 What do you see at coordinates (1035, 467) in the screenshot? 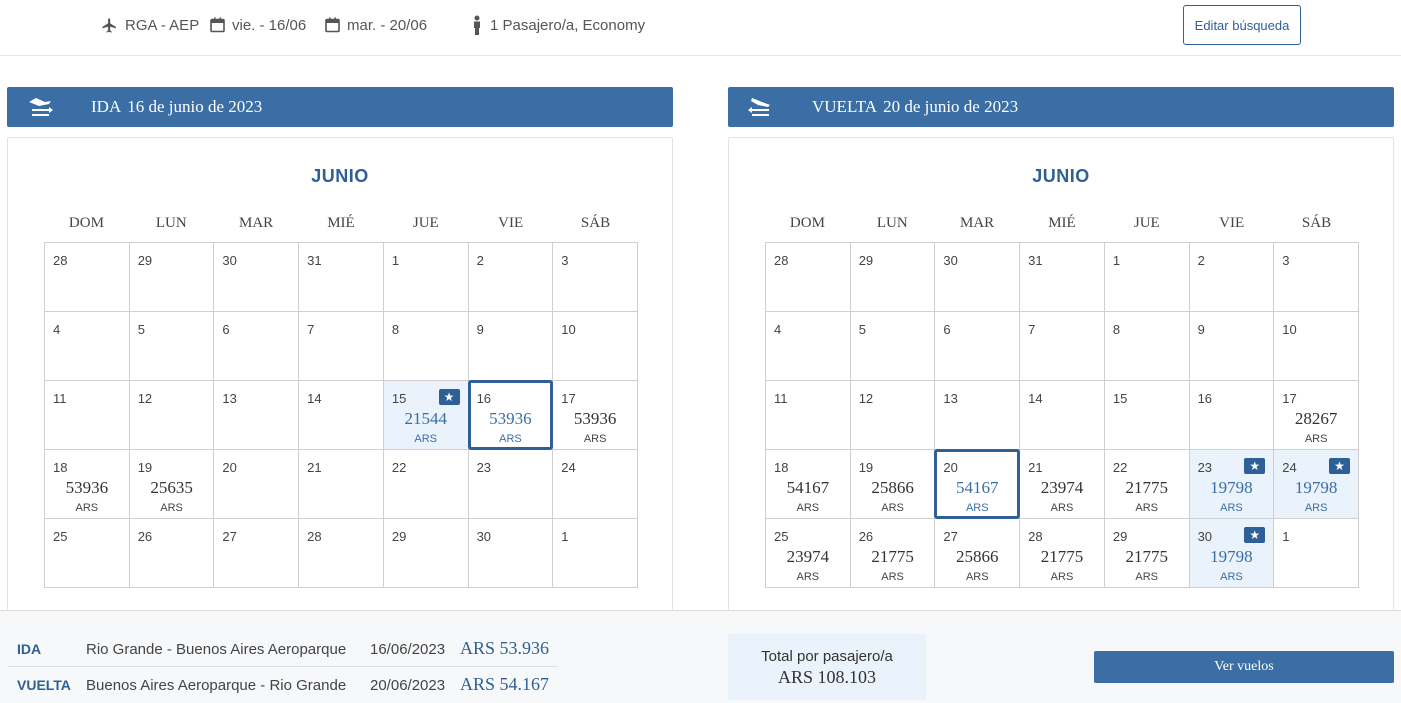
I see `day-number: 21` at bounding box center [1035, 467].